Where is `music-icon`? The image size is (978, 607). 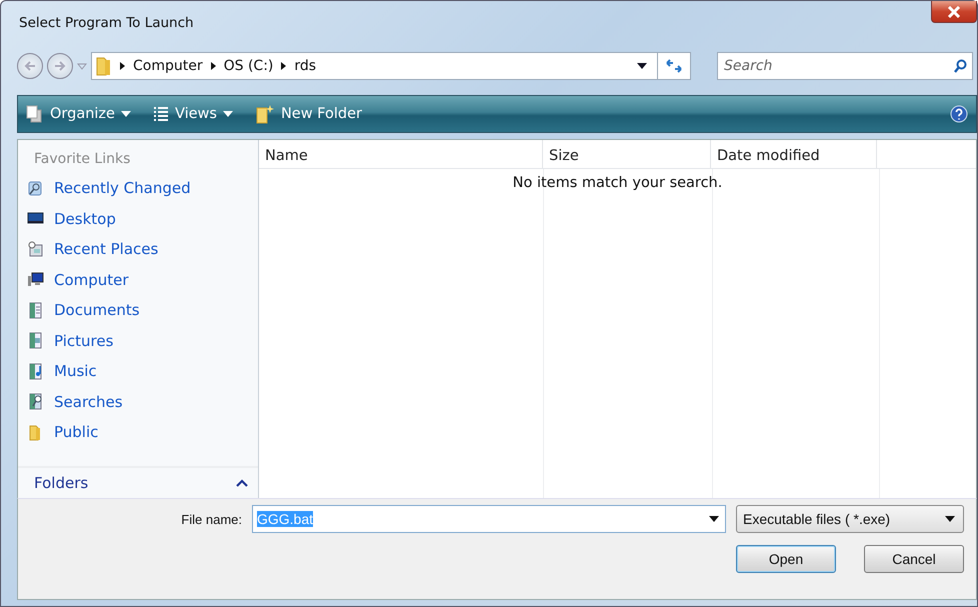
music-icon is located at coordinates (35, 371).